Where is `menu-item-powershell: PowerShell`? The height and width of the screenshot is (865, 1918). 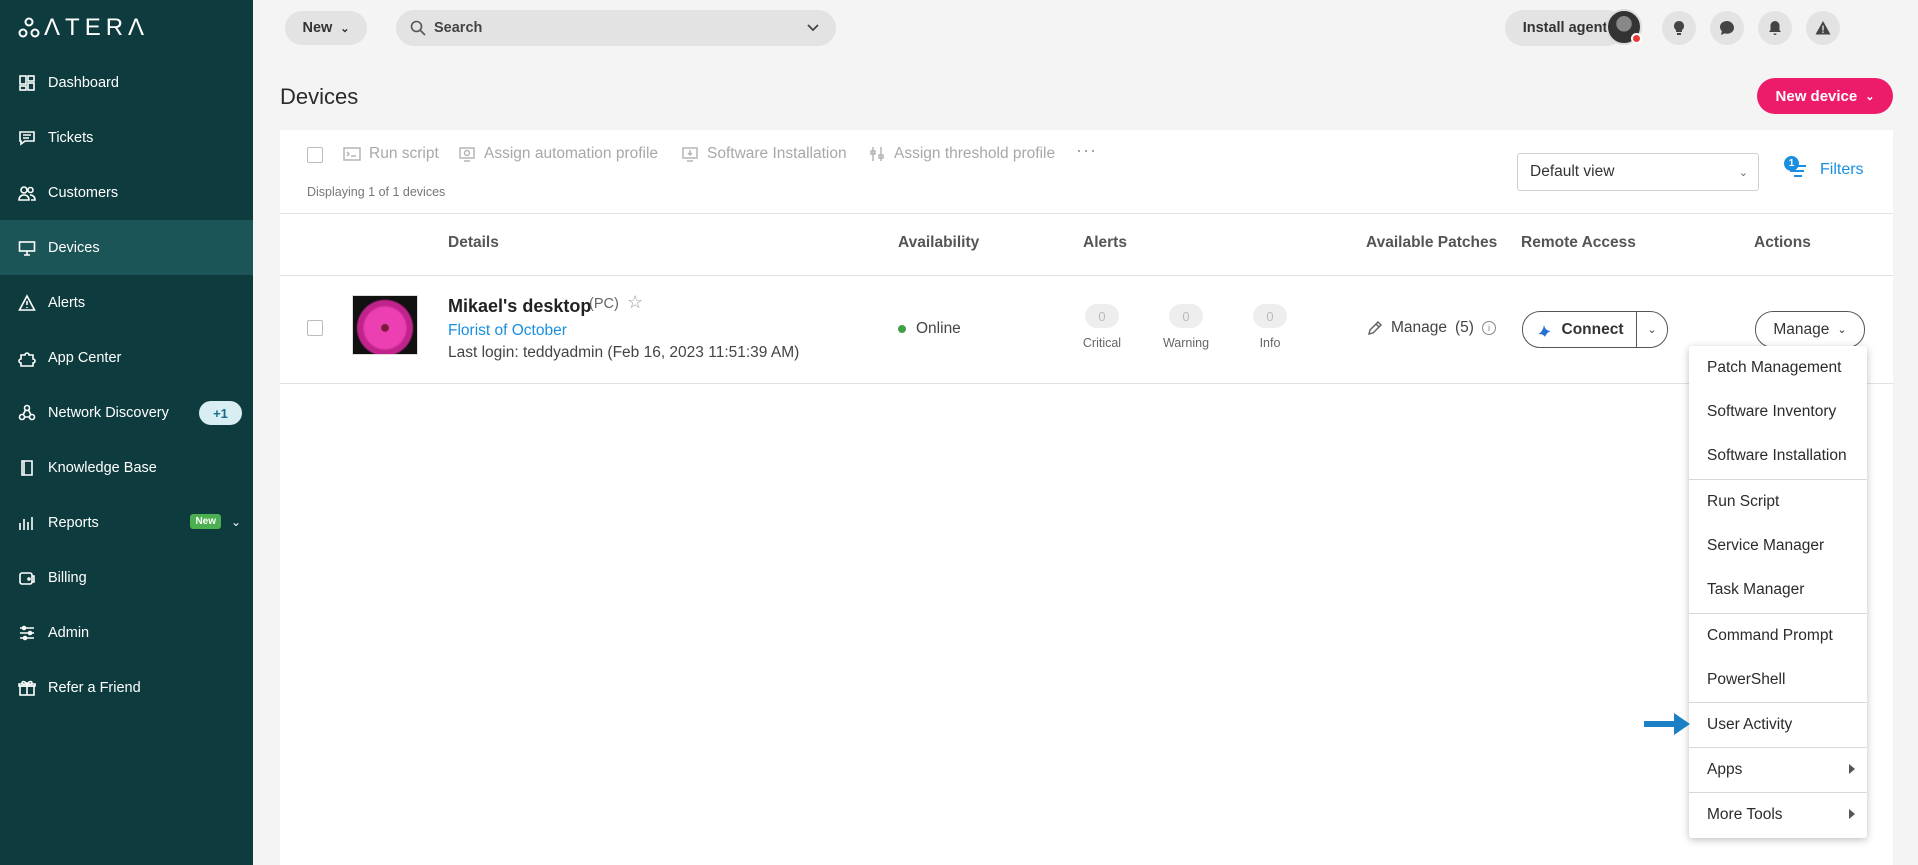 menu-item-powershell: PowerShell is located at coordinates (1778, 680).